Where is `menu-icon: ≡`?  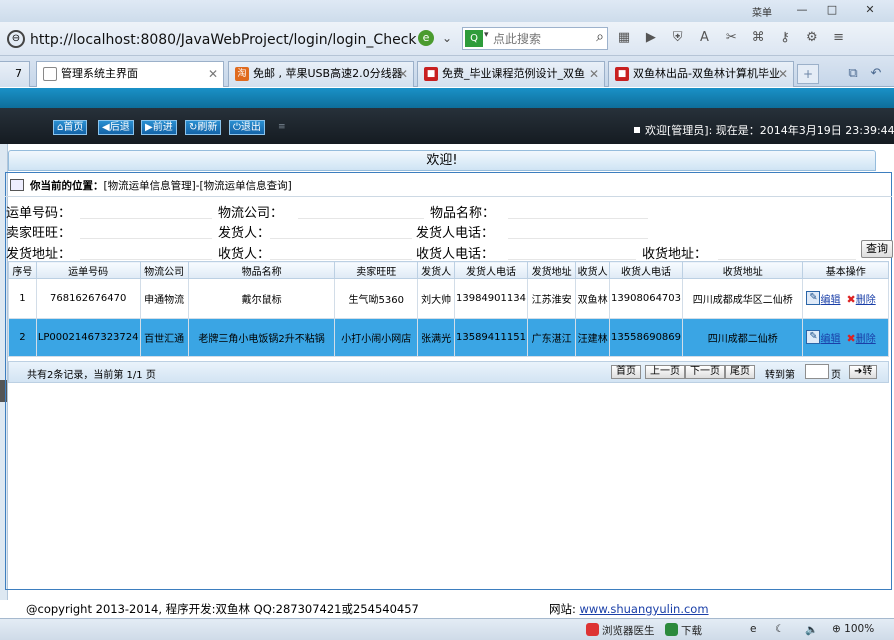 menu-icon: ≡ is located at coordinates (839, 38).